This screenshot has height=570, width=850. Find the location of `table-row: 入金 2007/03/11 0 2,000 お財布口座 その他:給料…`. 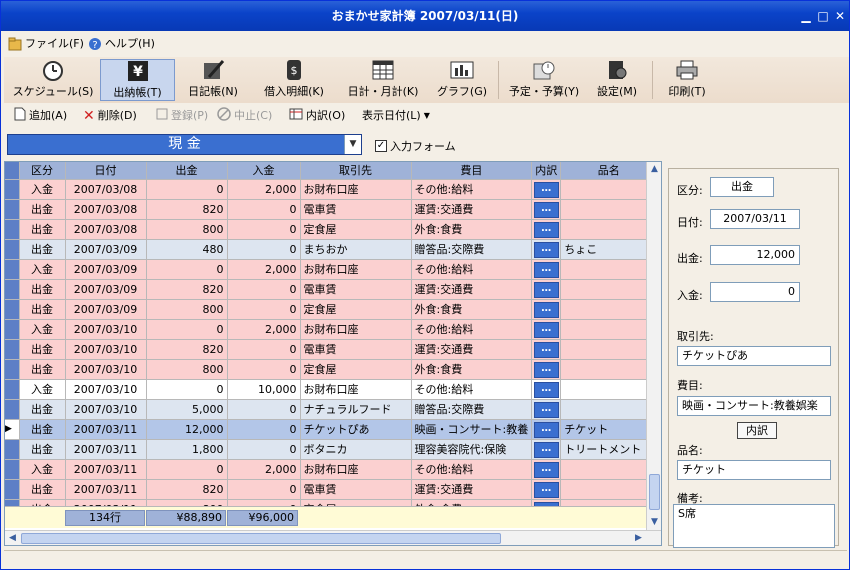

table-row: 入金 2007/03/11 0 2,000 お財布口座 その他:給料… is located at coordinates (331, 469).